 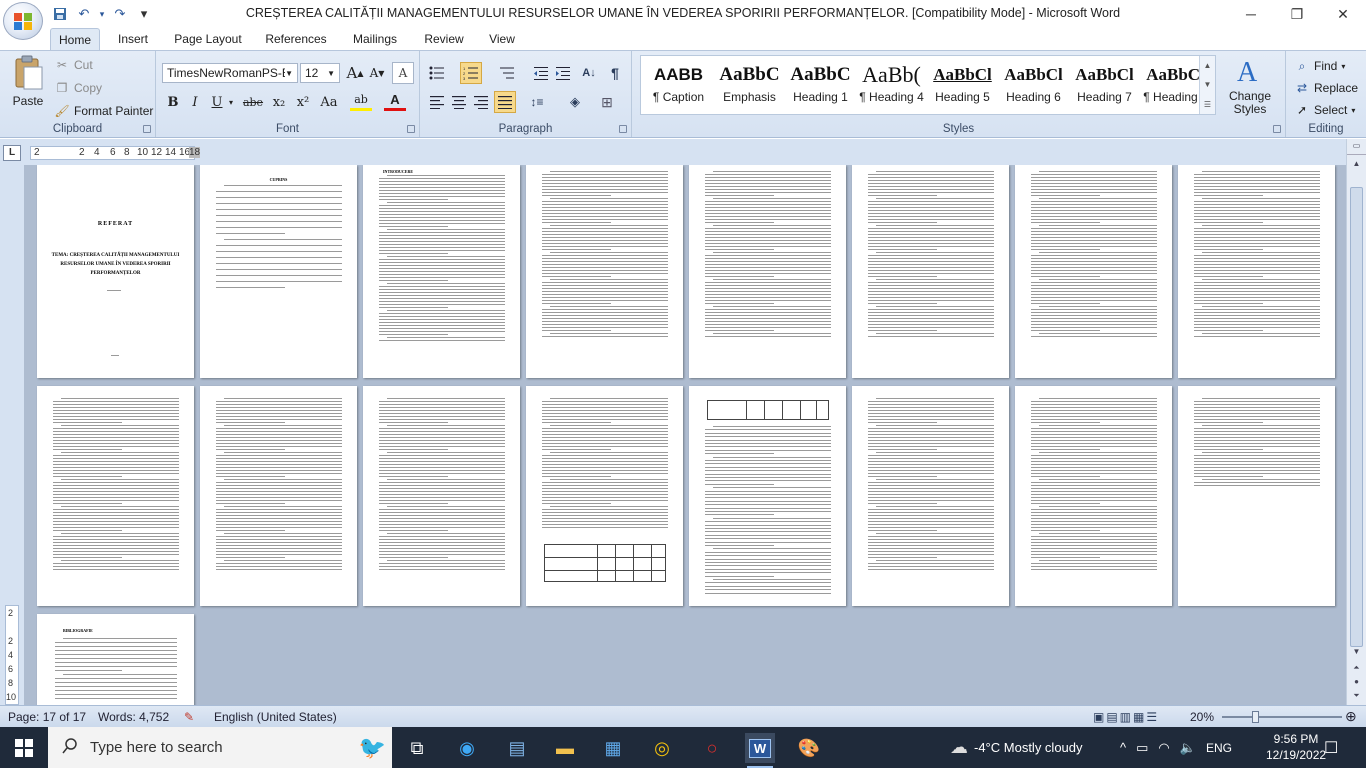 I want to click on replace-button: ⇄ Replace, so click(x=1326, y=88).